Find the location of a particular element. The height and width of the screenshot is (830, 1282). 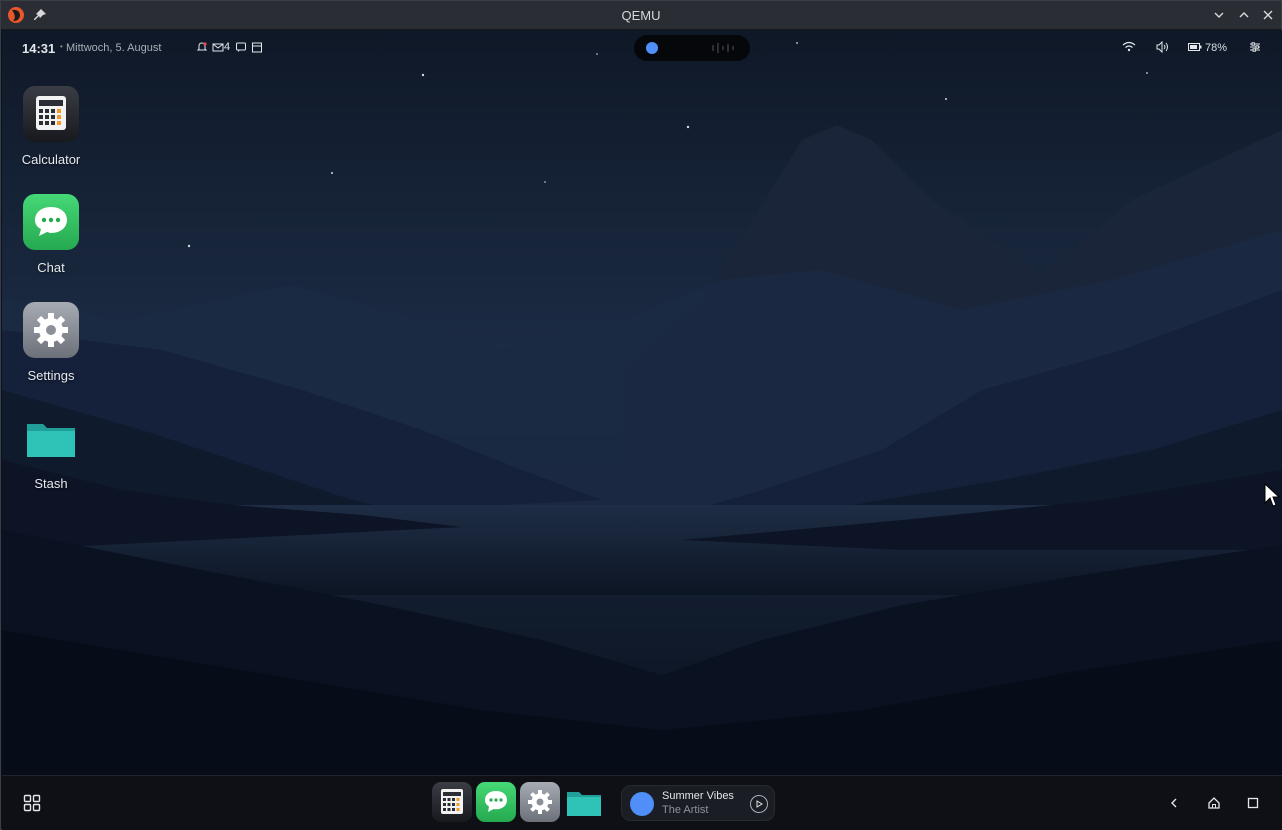

album-art is located at coordinates (642, 804).